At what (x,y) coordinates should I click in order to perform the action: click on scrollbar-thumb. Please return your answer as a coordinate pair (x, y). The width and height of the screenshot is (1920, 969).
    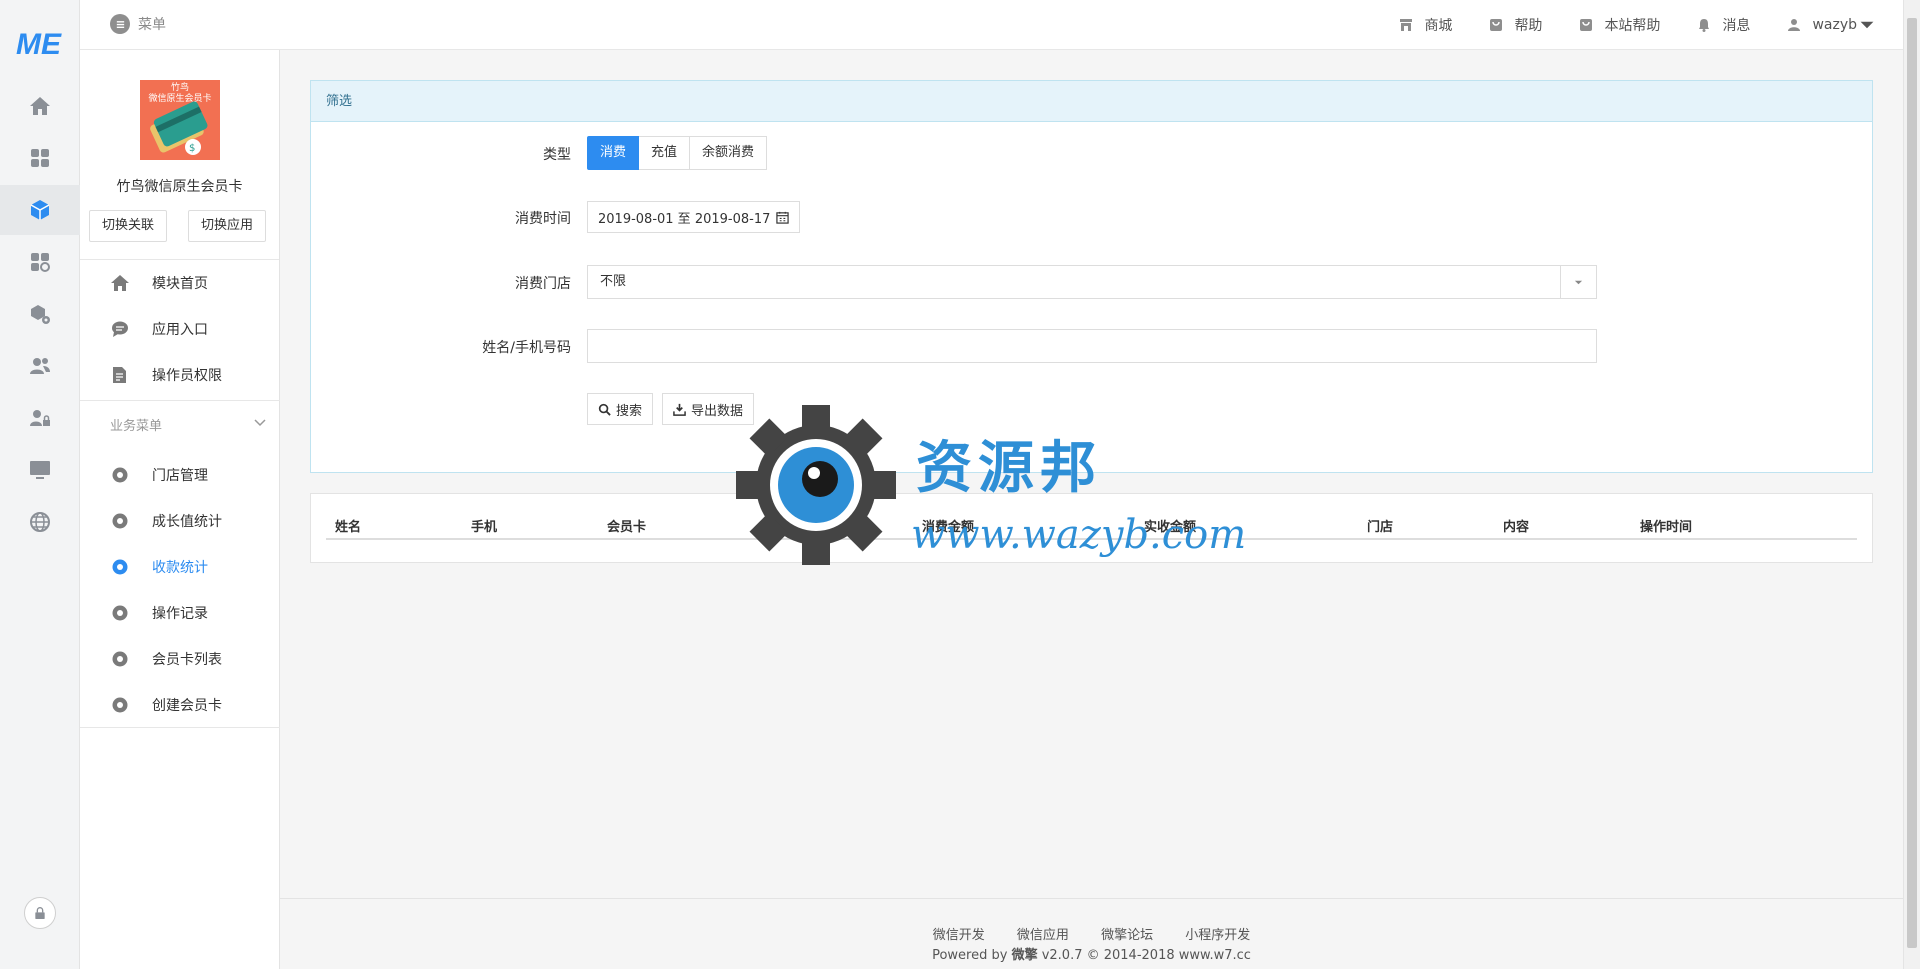
    Looking at the image, I should click on (1912, 483).